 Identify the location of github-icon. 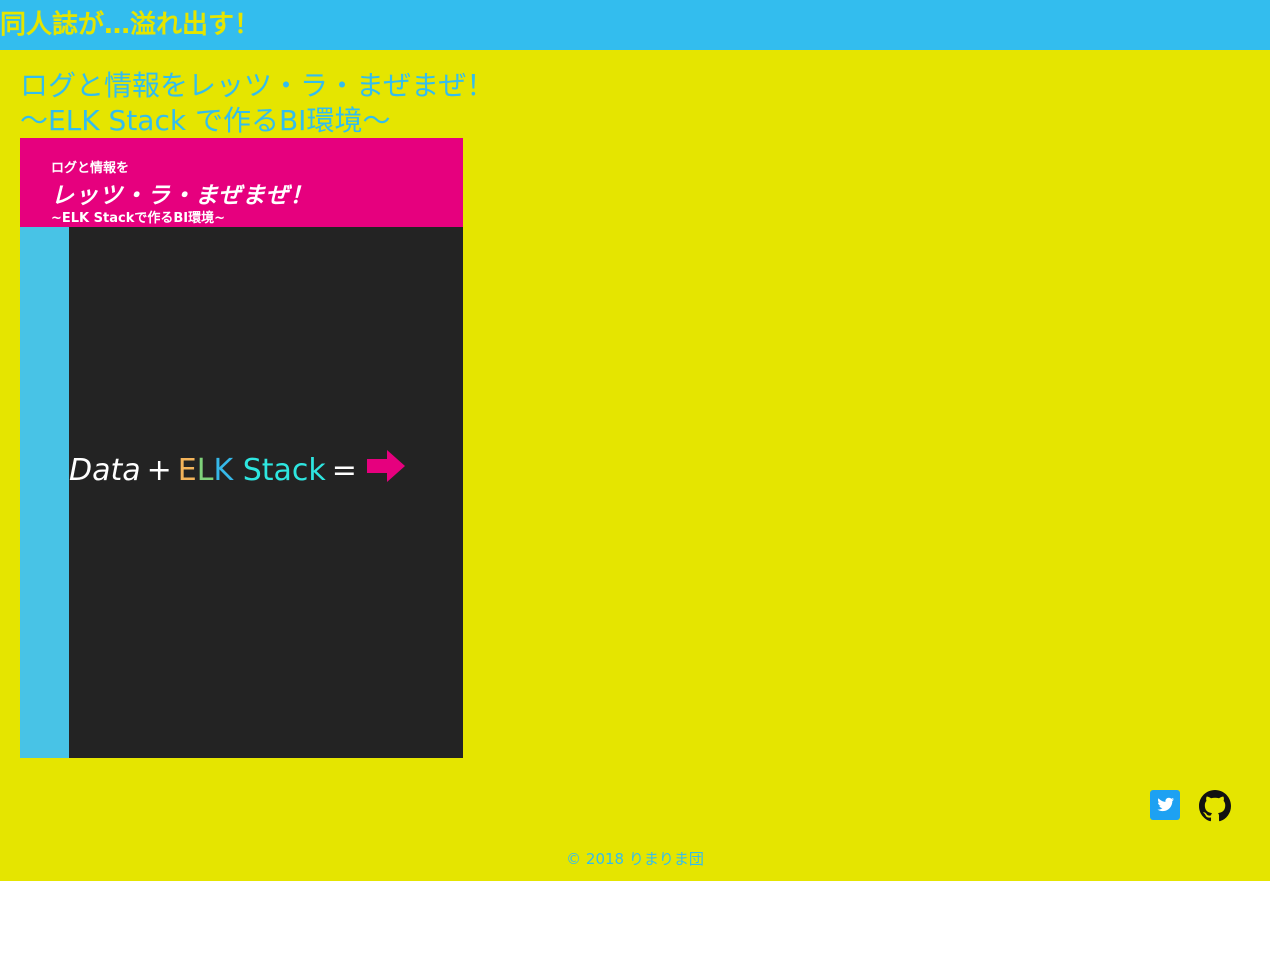
(1215, 806).